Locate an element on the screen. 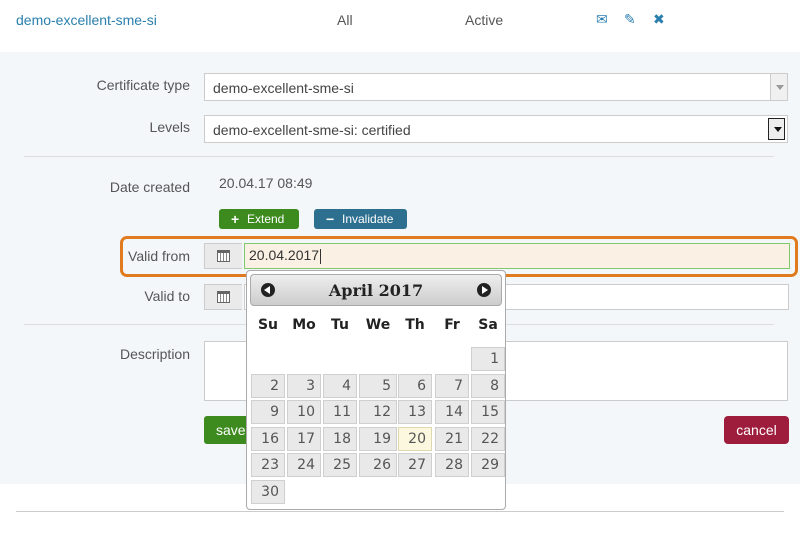 The height and width of the screenshot is (533, 800). certificate-type-select: demo-excellent-sme-si is located at coordinates (496, 87).